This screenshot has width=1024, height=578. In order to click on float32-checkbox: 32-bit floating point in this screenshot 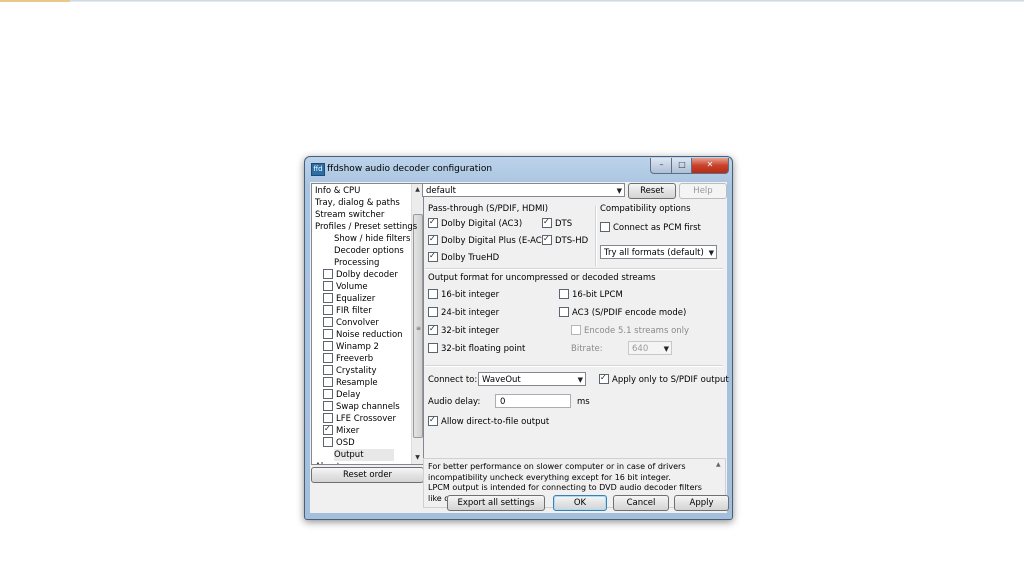, I will do `click(476, 348)`.